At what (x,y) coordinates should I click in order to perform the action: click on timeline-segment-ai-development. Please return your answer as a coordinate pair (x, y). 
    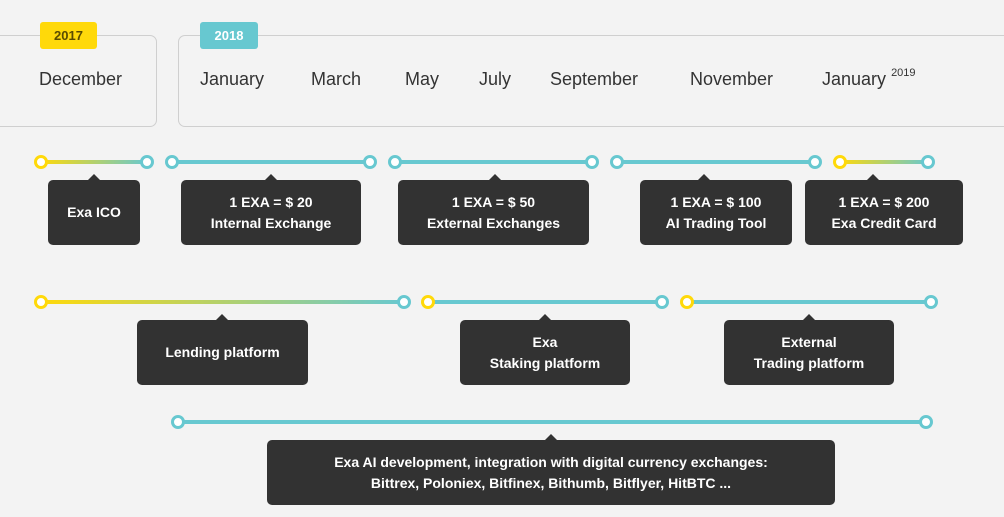
    Looking at the image, I should click on (552, 422).